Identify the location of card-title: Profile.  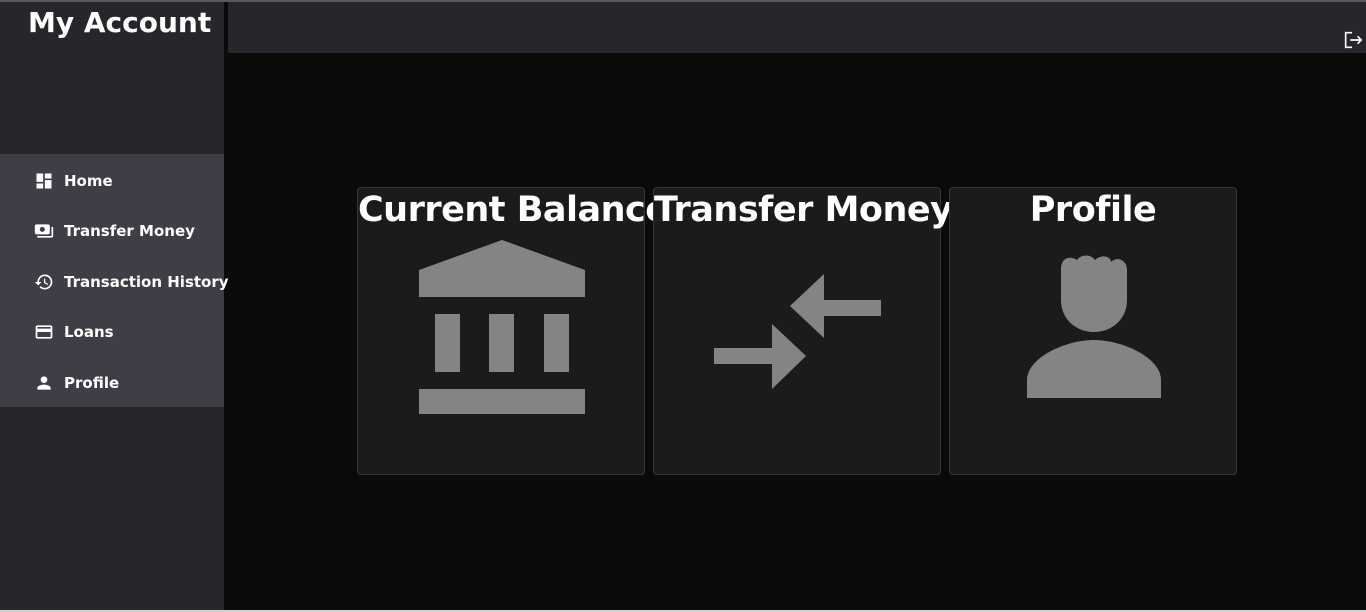
(1093, 210).